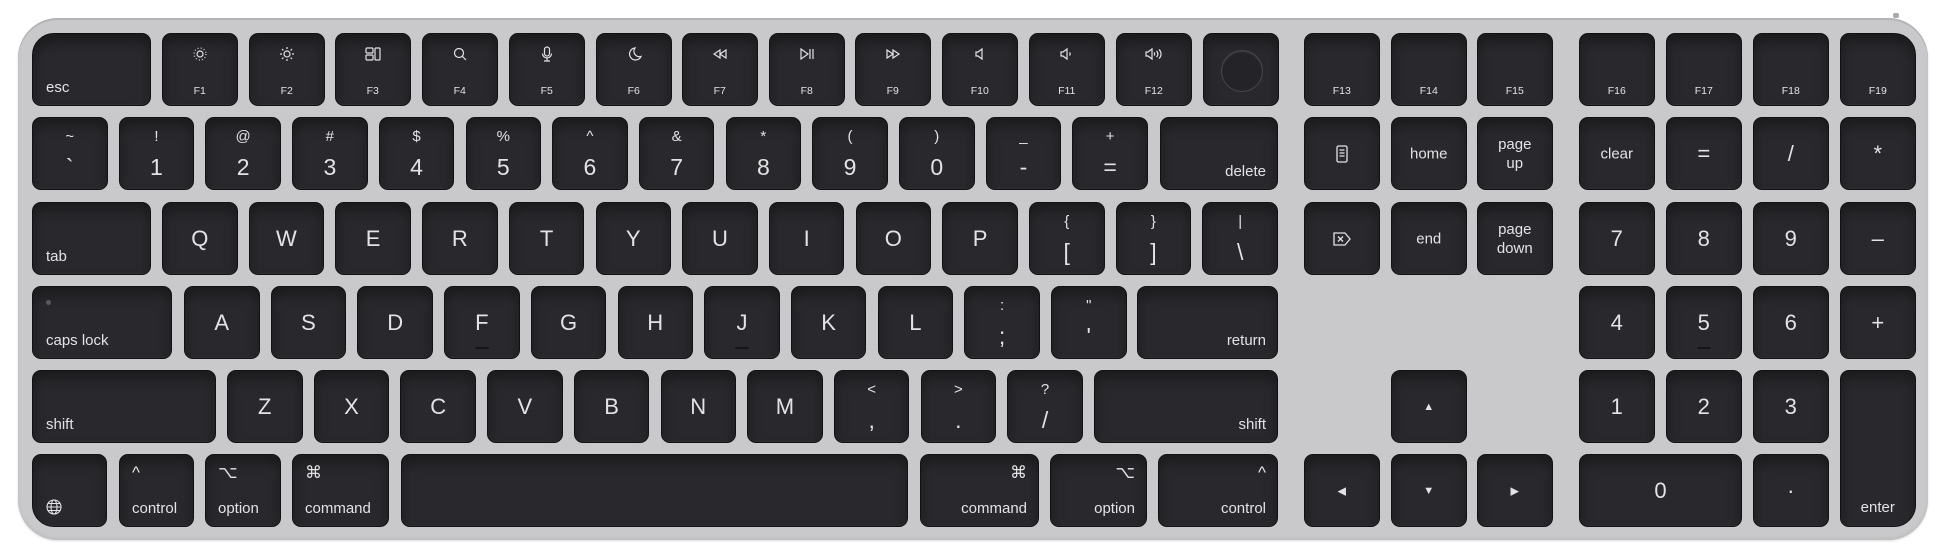 Image resolution: width=1945 pixels, height=558 pixels. What do you see at coordinates (156, 153) in the screenshot?
I see `key-1: ! 1` at bounding box center [156, 153].